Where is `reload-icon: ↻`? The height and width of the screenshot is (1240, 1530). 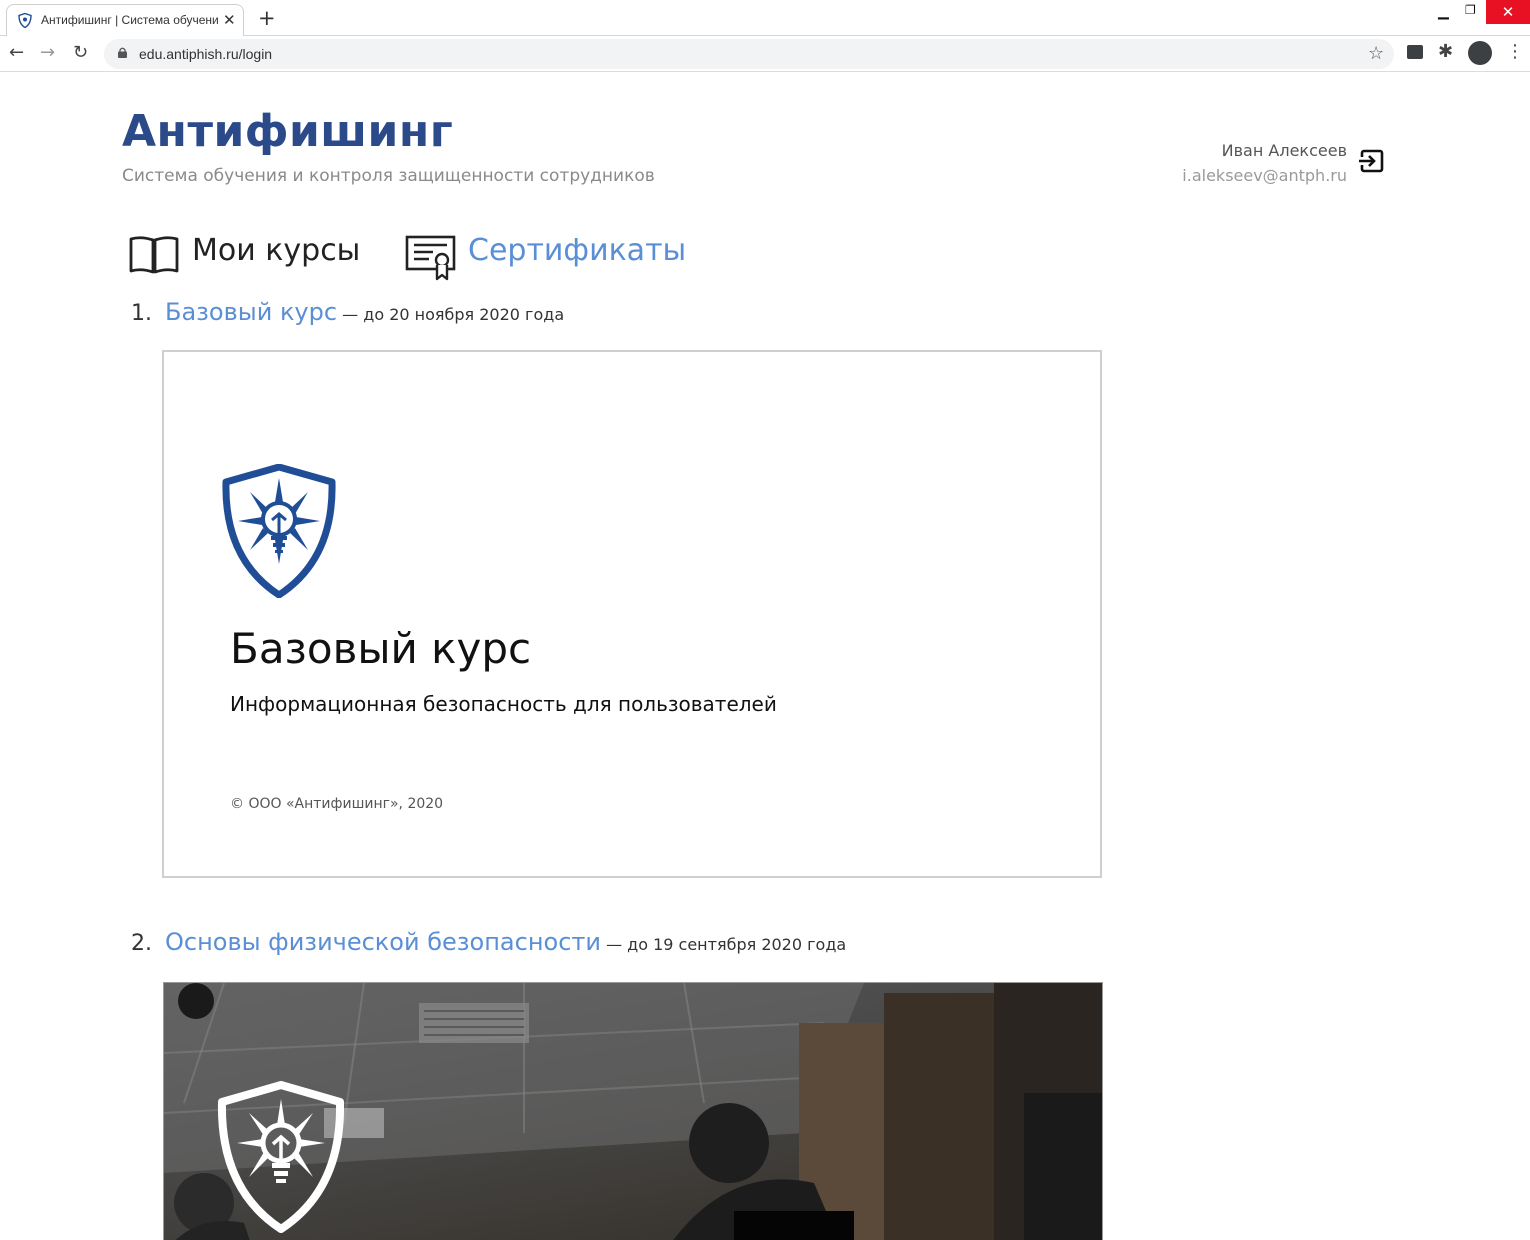
reload-icon: ↻ is located at coordinates (80, 53).